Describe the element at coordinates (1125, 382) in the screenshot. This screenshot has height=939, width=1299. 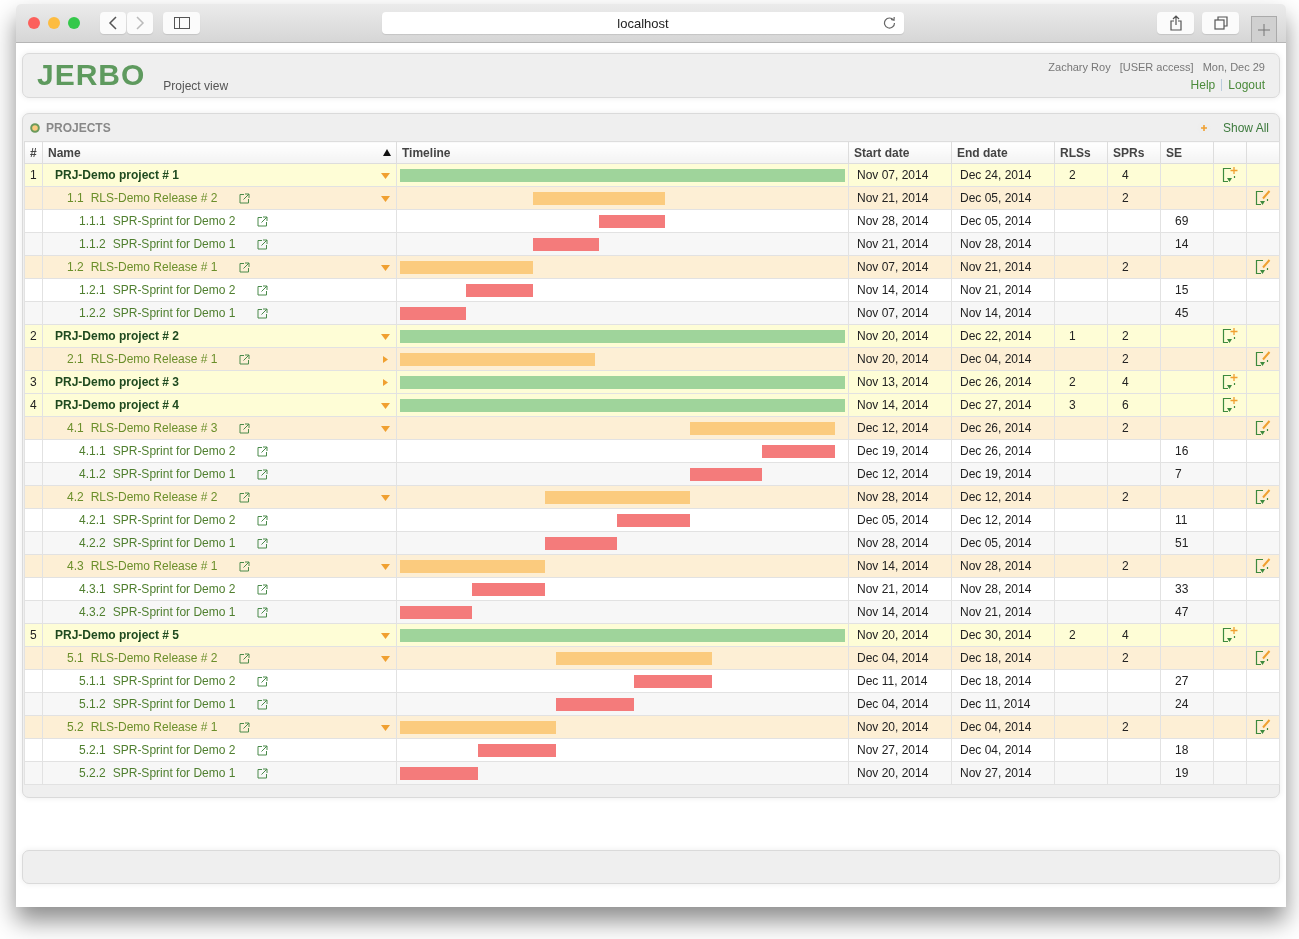
I see `sprints-count: 4` at that location.